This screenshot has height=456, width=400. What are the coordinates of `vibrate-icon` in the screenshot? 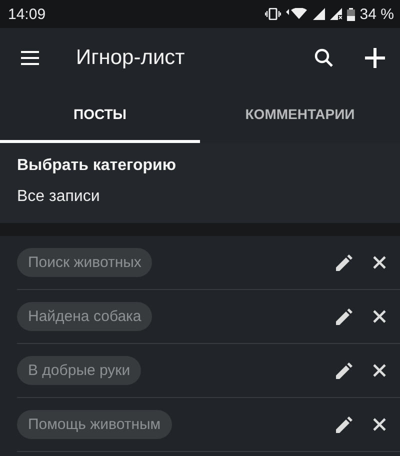 It's located at (272, 14).